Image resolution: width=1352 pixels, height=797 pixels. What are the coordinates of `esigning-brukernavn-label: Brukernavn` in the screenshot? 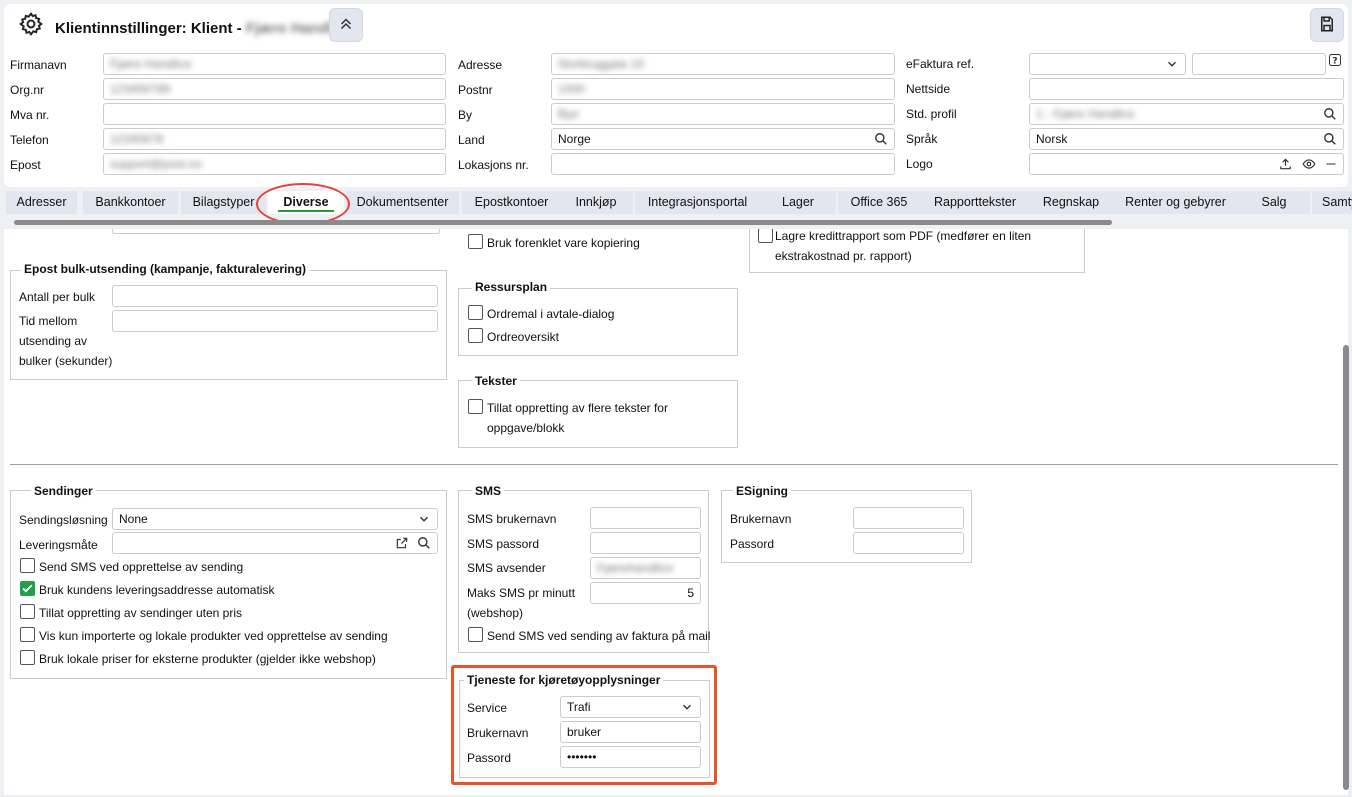 It's located at (761, 519).